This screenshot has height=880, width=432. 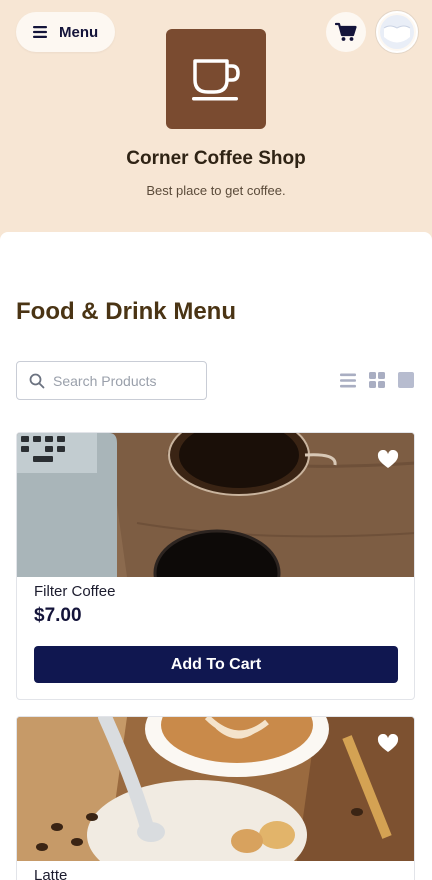 What do you see at coordinates (126, 311) in the screenshot?
I see `section-title: Food & Drink Menu` at bounding box center [126, 311].